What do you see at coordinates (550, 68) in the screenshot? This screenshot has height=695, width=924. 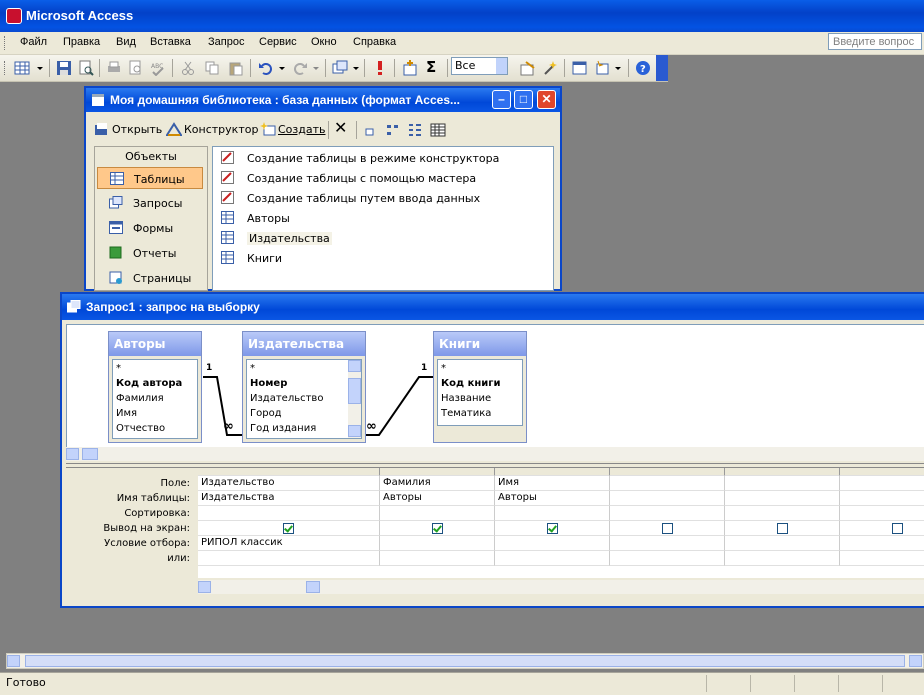 I see `build-wizard-icon` at bounding box center [550, 68].